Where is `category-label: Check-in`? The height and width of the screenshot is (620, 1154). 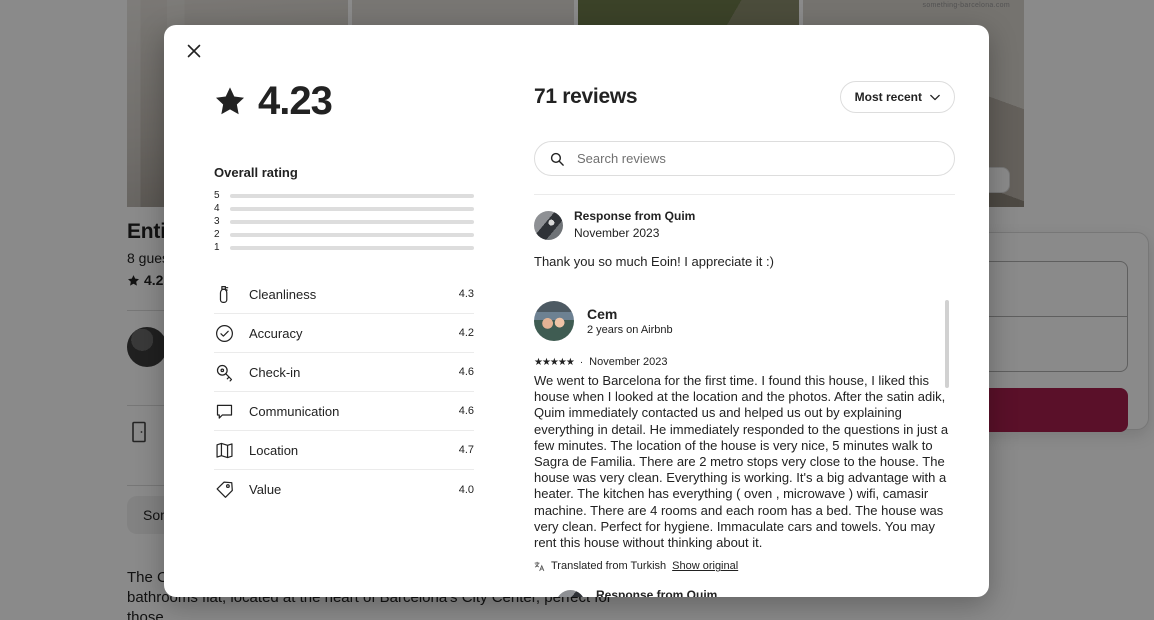
category-label: Check-in is located at coordinates (275, 372).